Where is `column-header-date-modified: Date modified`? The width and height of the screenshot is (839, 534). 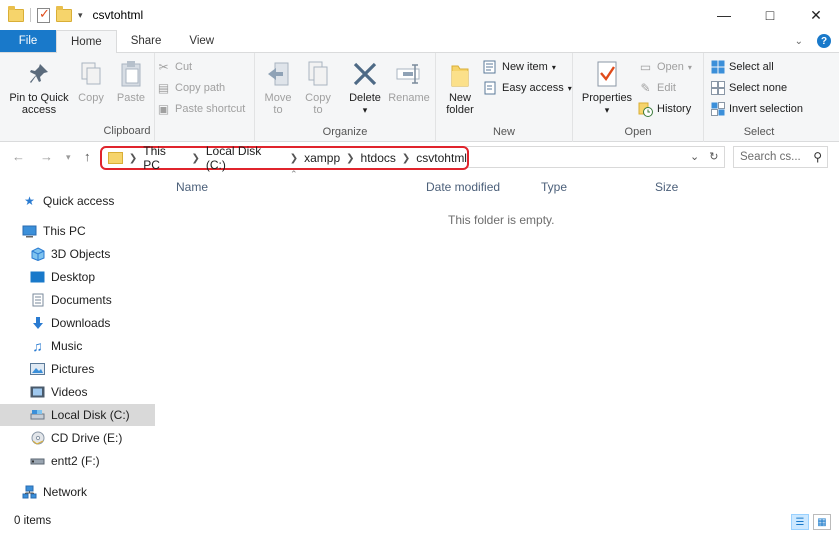
column-header-date-modified: Date modified is located at coordinates (463, 187).